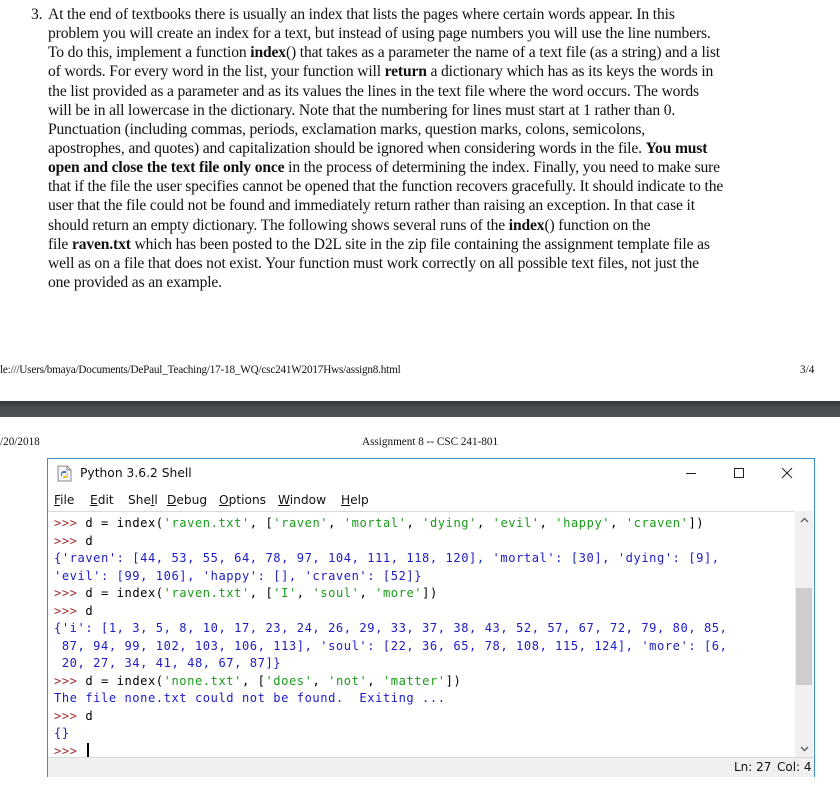 The width and height of the screenshot is (840, 789). I want to click on text-cursor, so click(88, 750).